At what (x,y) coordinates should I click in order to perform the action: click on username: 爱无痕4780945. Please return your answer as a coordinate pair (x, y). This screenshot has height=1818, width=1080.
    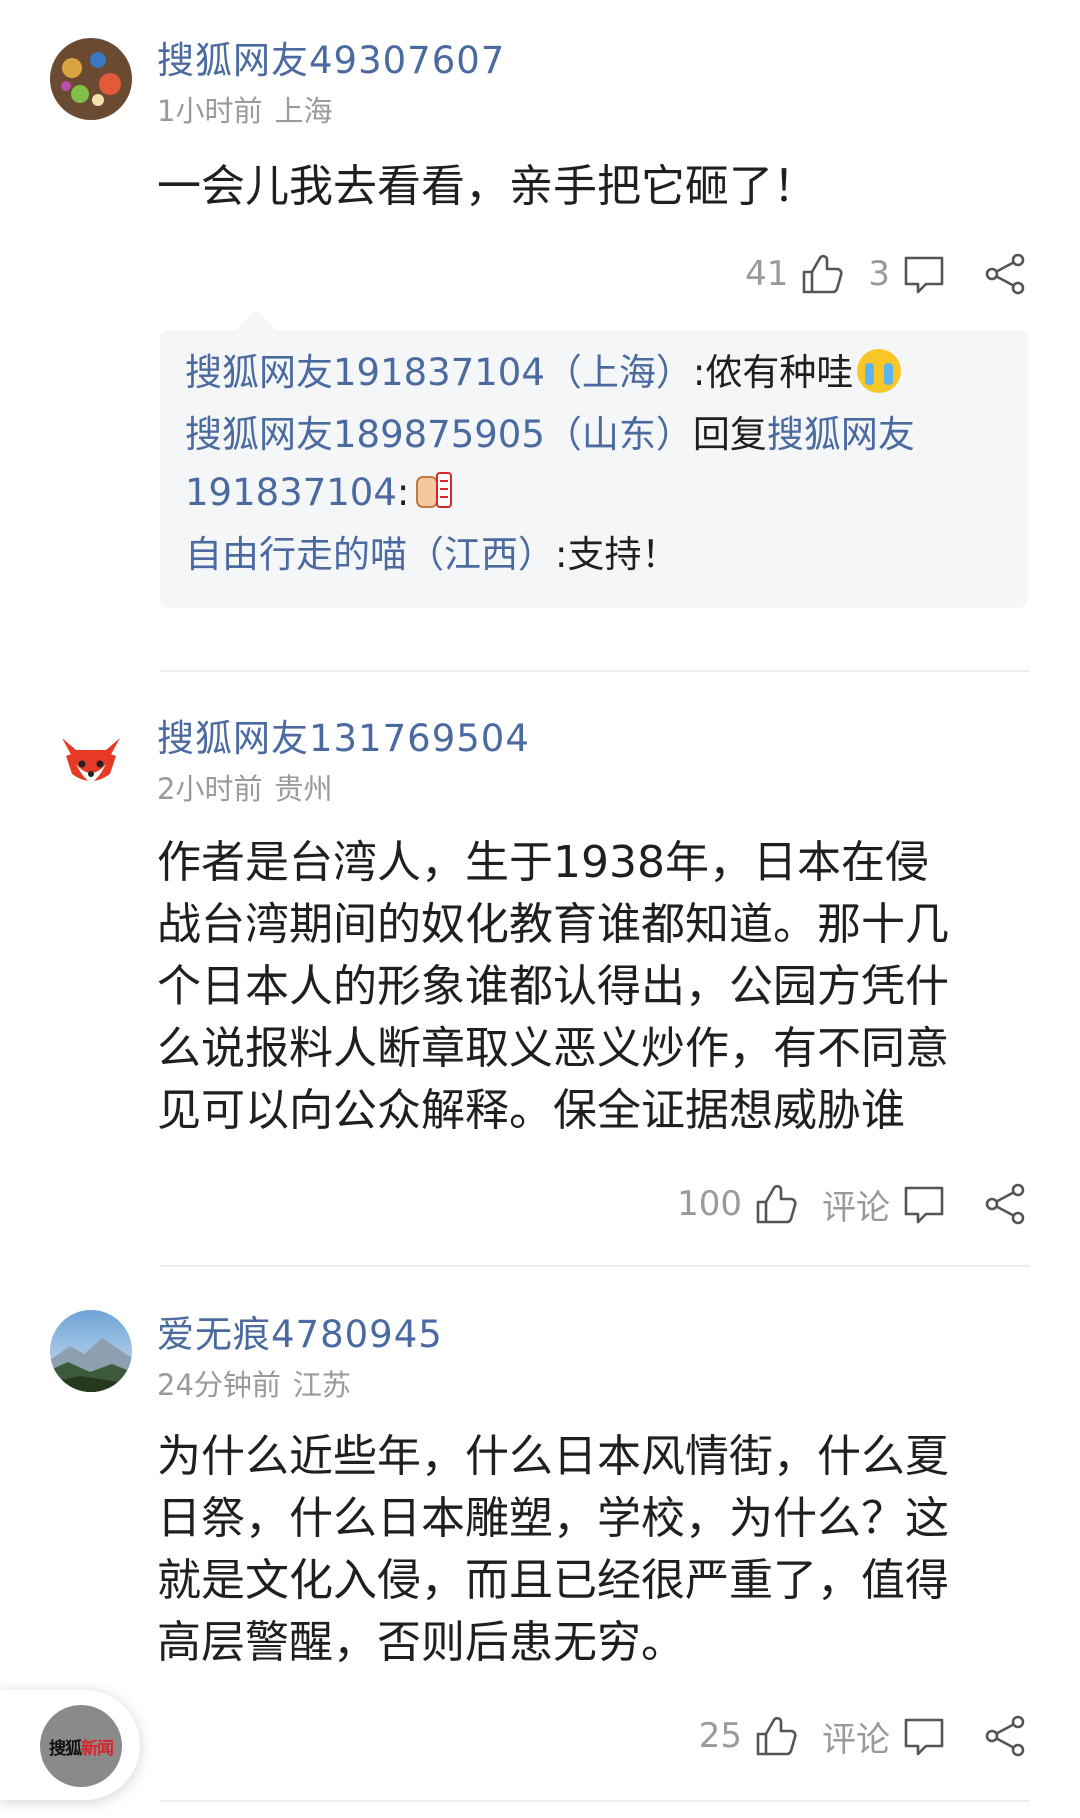
    Looking at the image, I should click on (300, 1331).